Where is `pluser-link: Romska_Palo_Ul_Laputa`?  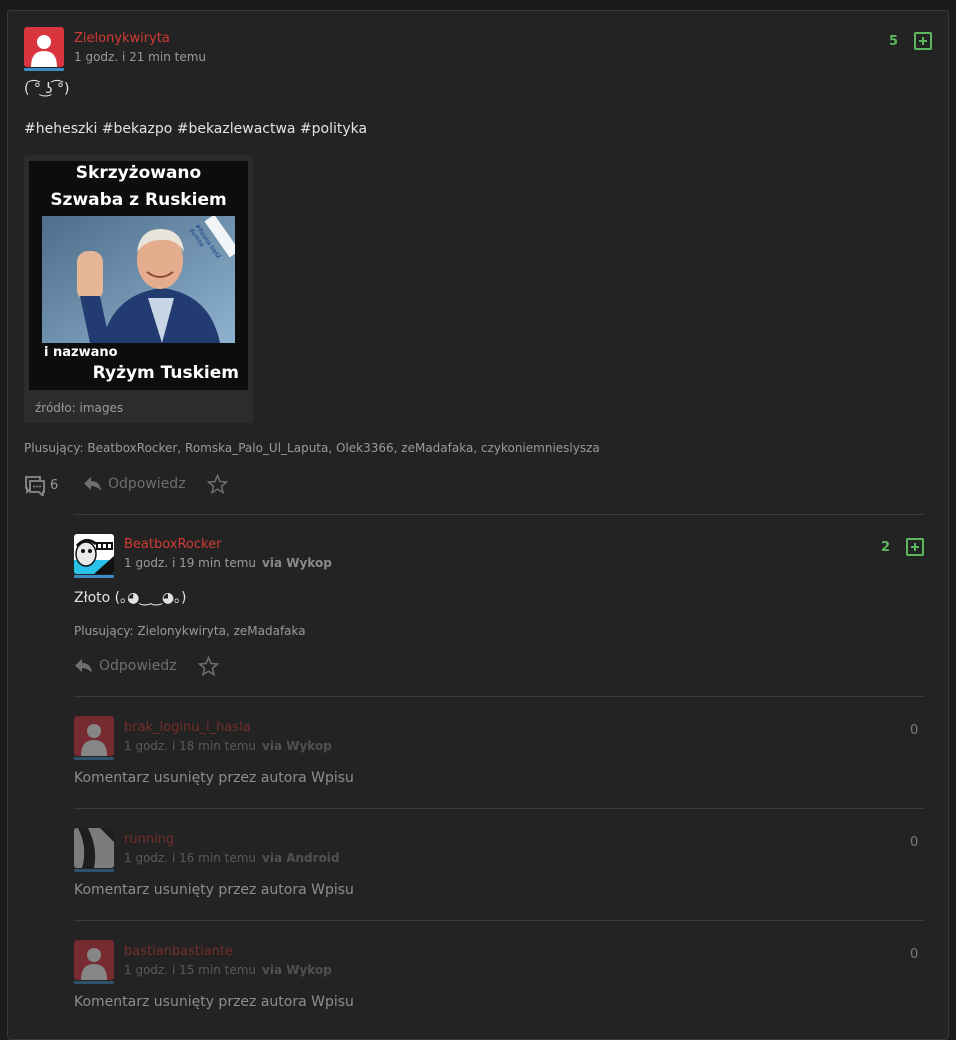 pluser-link: Romska_Palo_Ul_Laputa is located at coordinates (256, 448).